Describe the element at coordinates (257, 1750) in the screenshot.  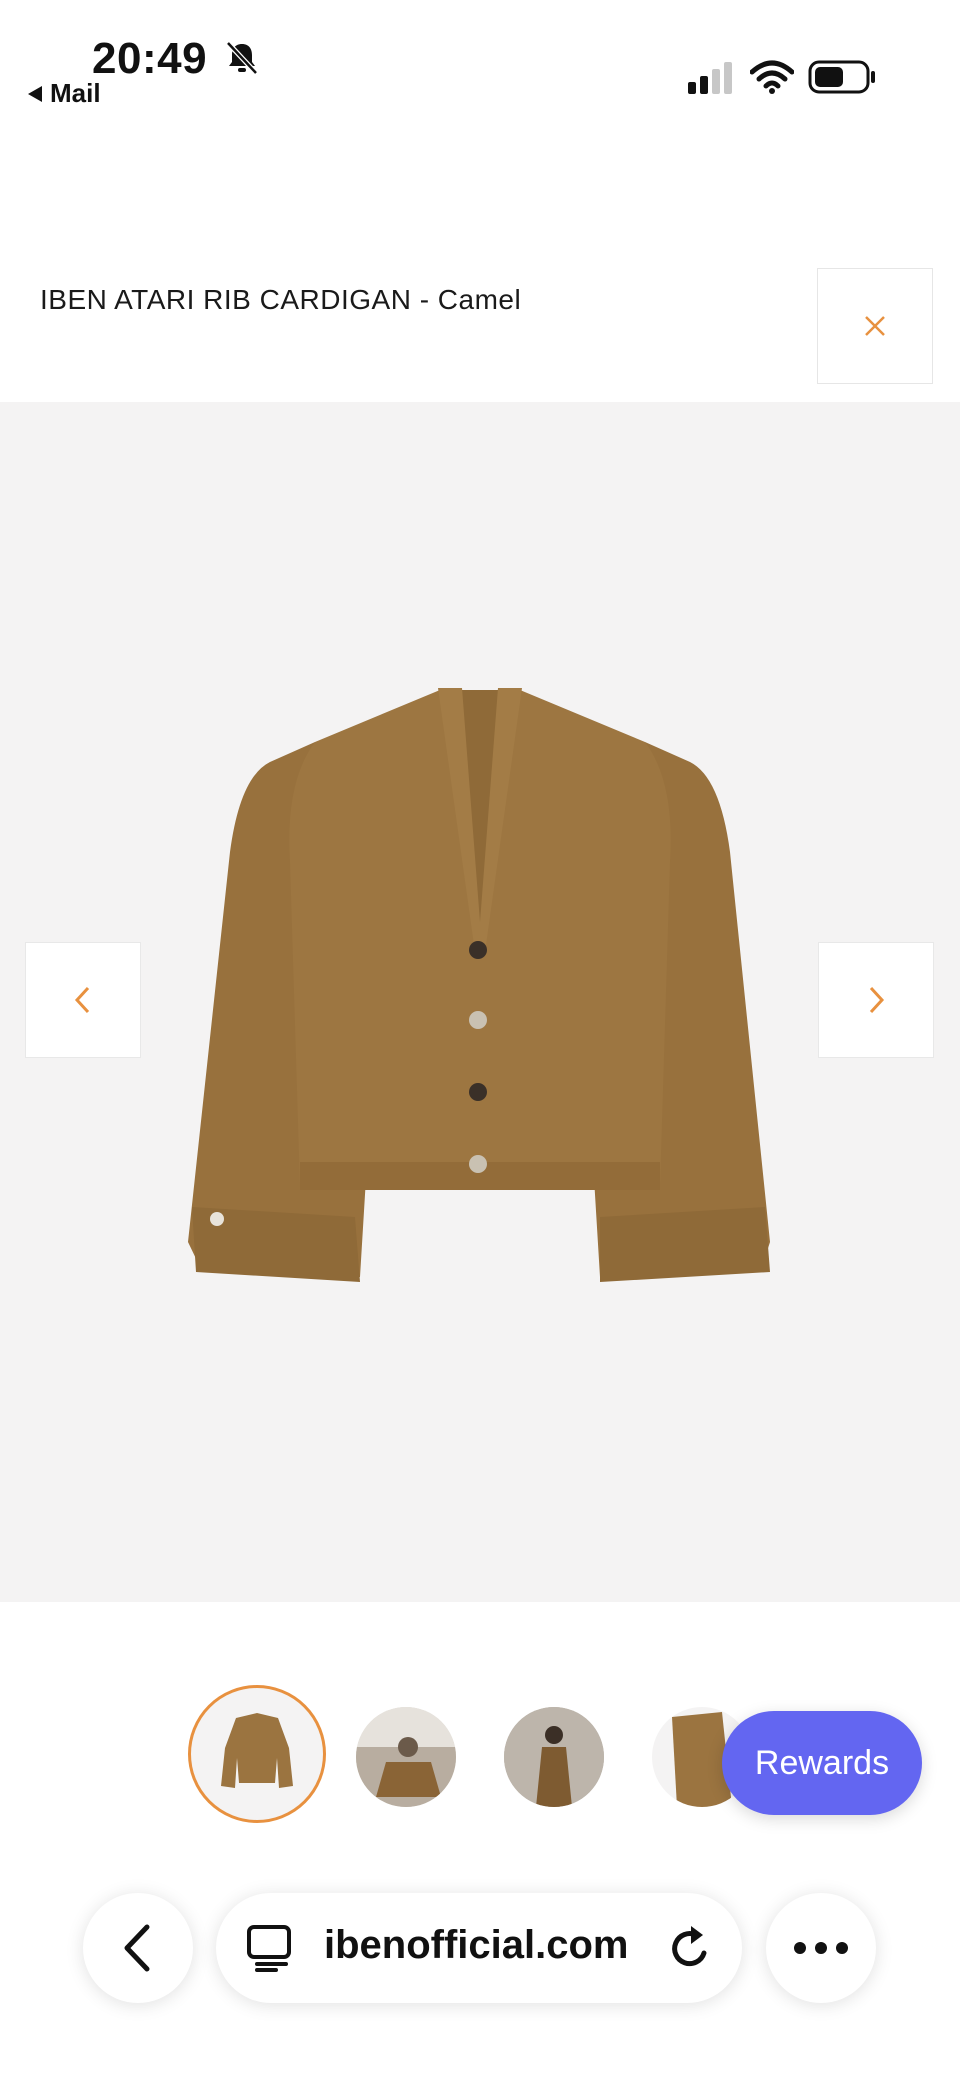
I see `thumbnail-cardigan-image` at that location.